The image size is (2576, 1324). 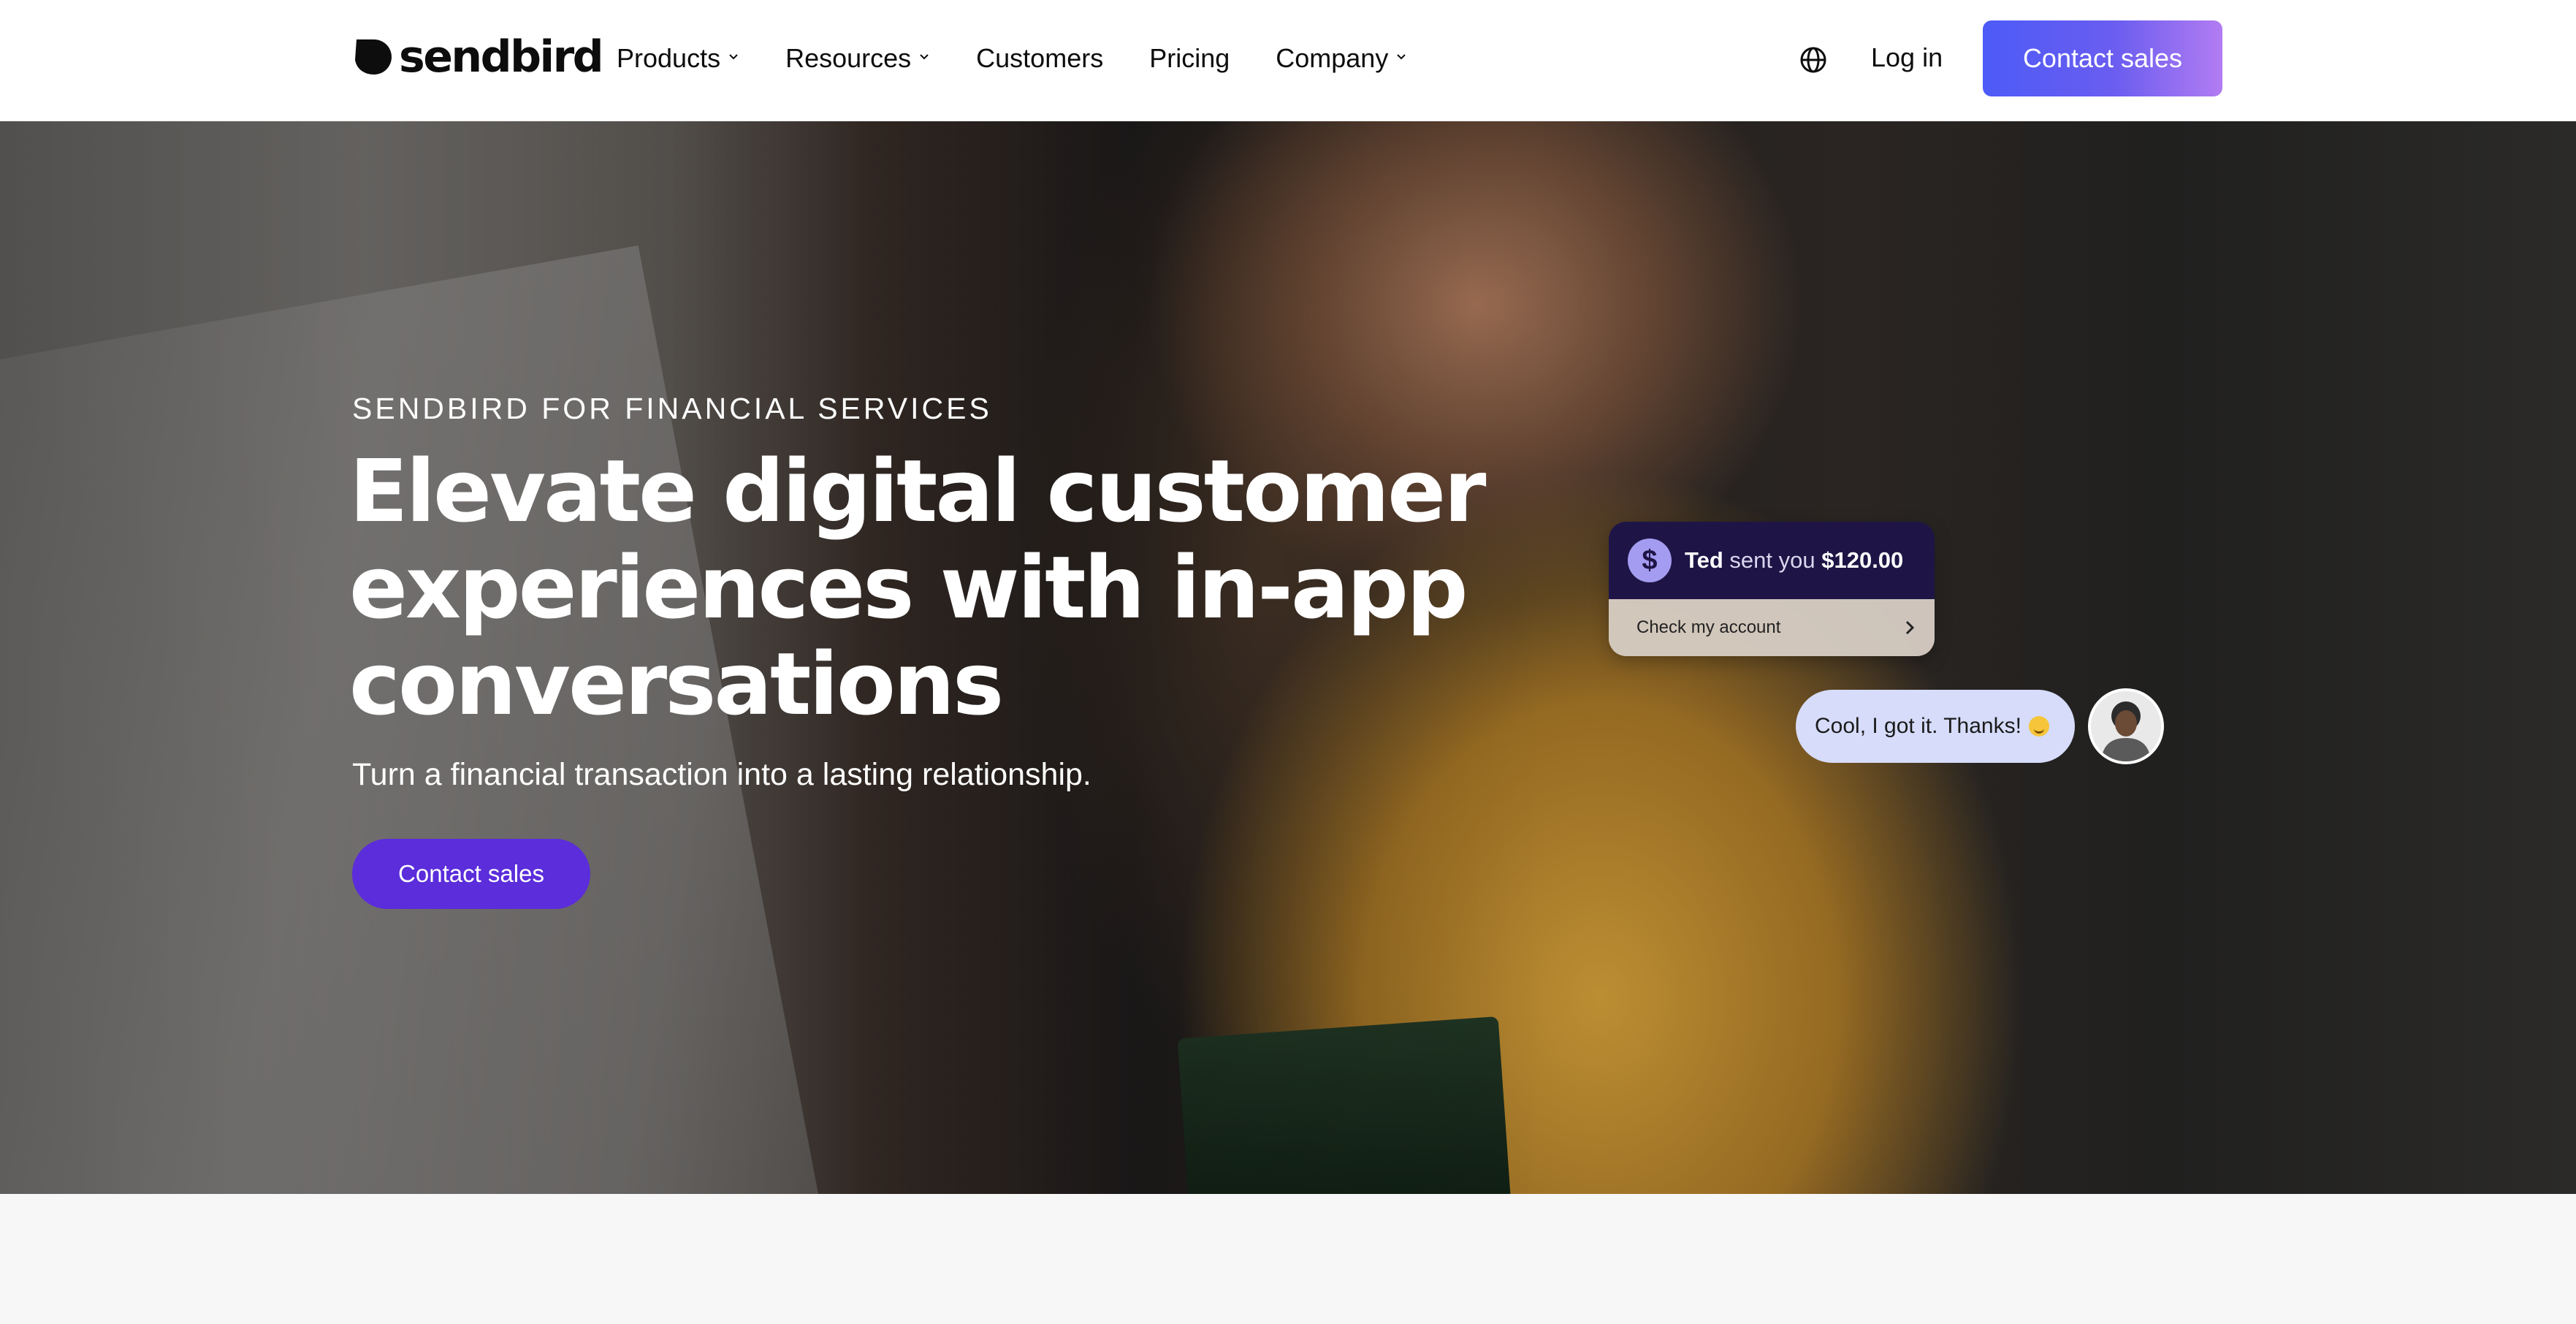 I want to click on check-account-link: Check my account, so click(x=1772, y=627).